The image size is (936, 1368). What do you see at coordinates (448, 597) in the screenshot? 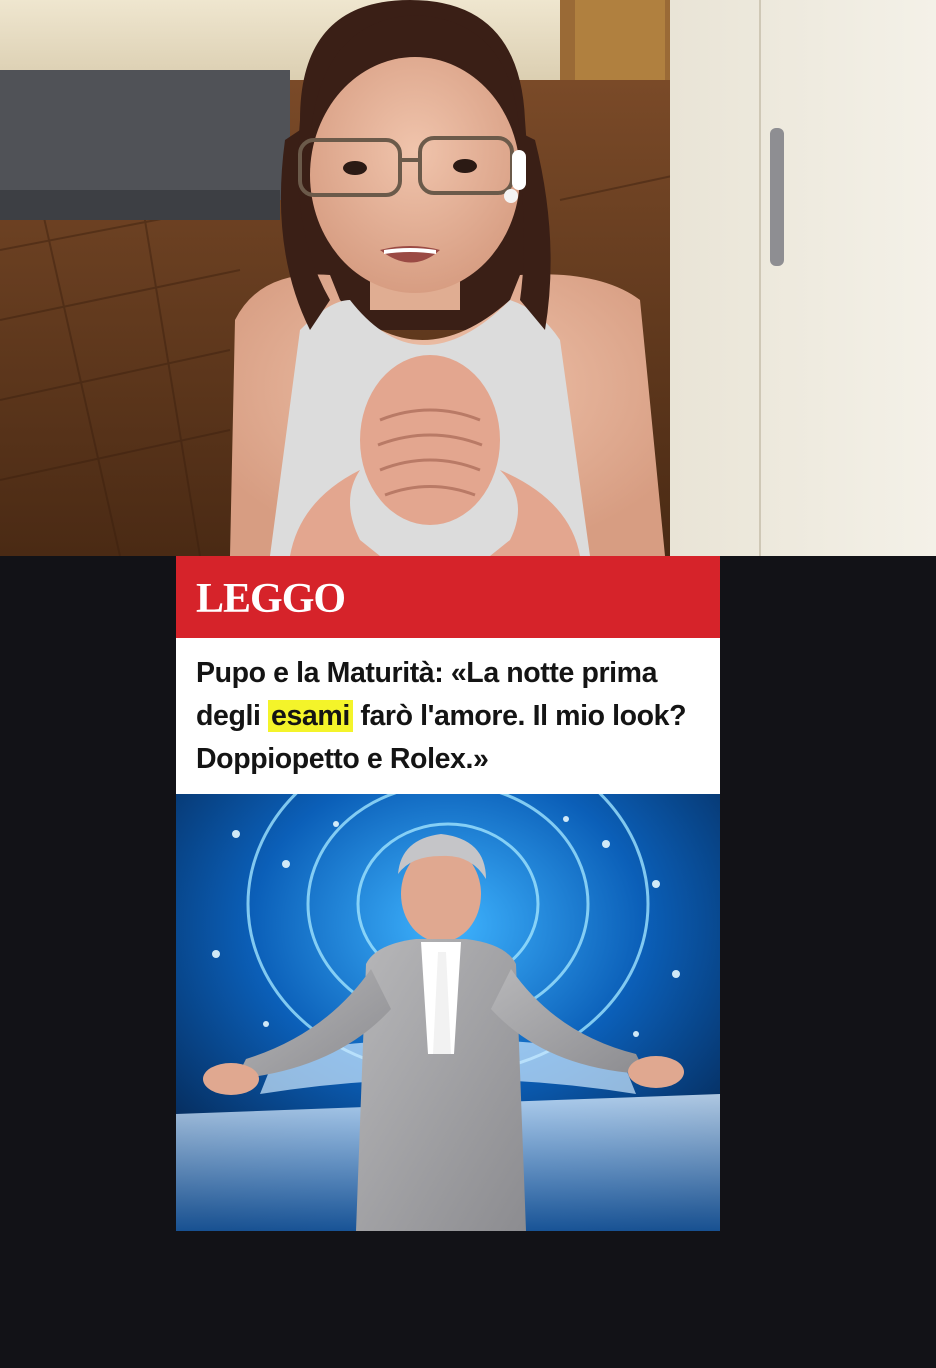
I see `brand-header-bar: LEGGO` at bounding box center [448, 597].